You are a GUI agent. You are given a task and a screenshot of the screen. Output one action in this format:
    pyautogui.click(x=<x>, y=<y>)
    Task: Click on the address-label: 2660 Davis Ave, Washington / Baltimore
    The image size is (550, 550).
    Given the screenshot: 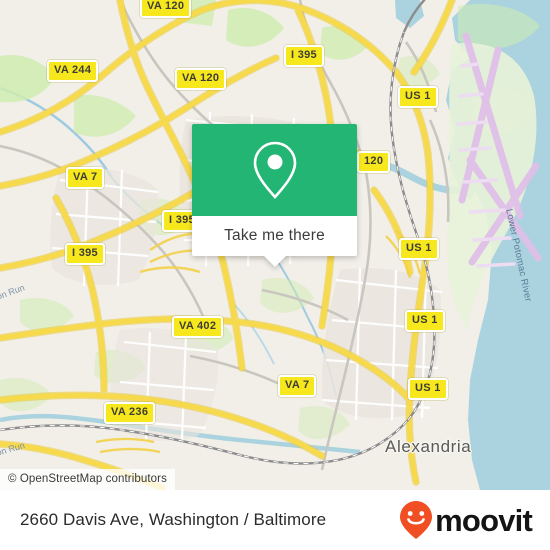 What is the action you would take?
    pyautogui.click(x=173, y=519)
    